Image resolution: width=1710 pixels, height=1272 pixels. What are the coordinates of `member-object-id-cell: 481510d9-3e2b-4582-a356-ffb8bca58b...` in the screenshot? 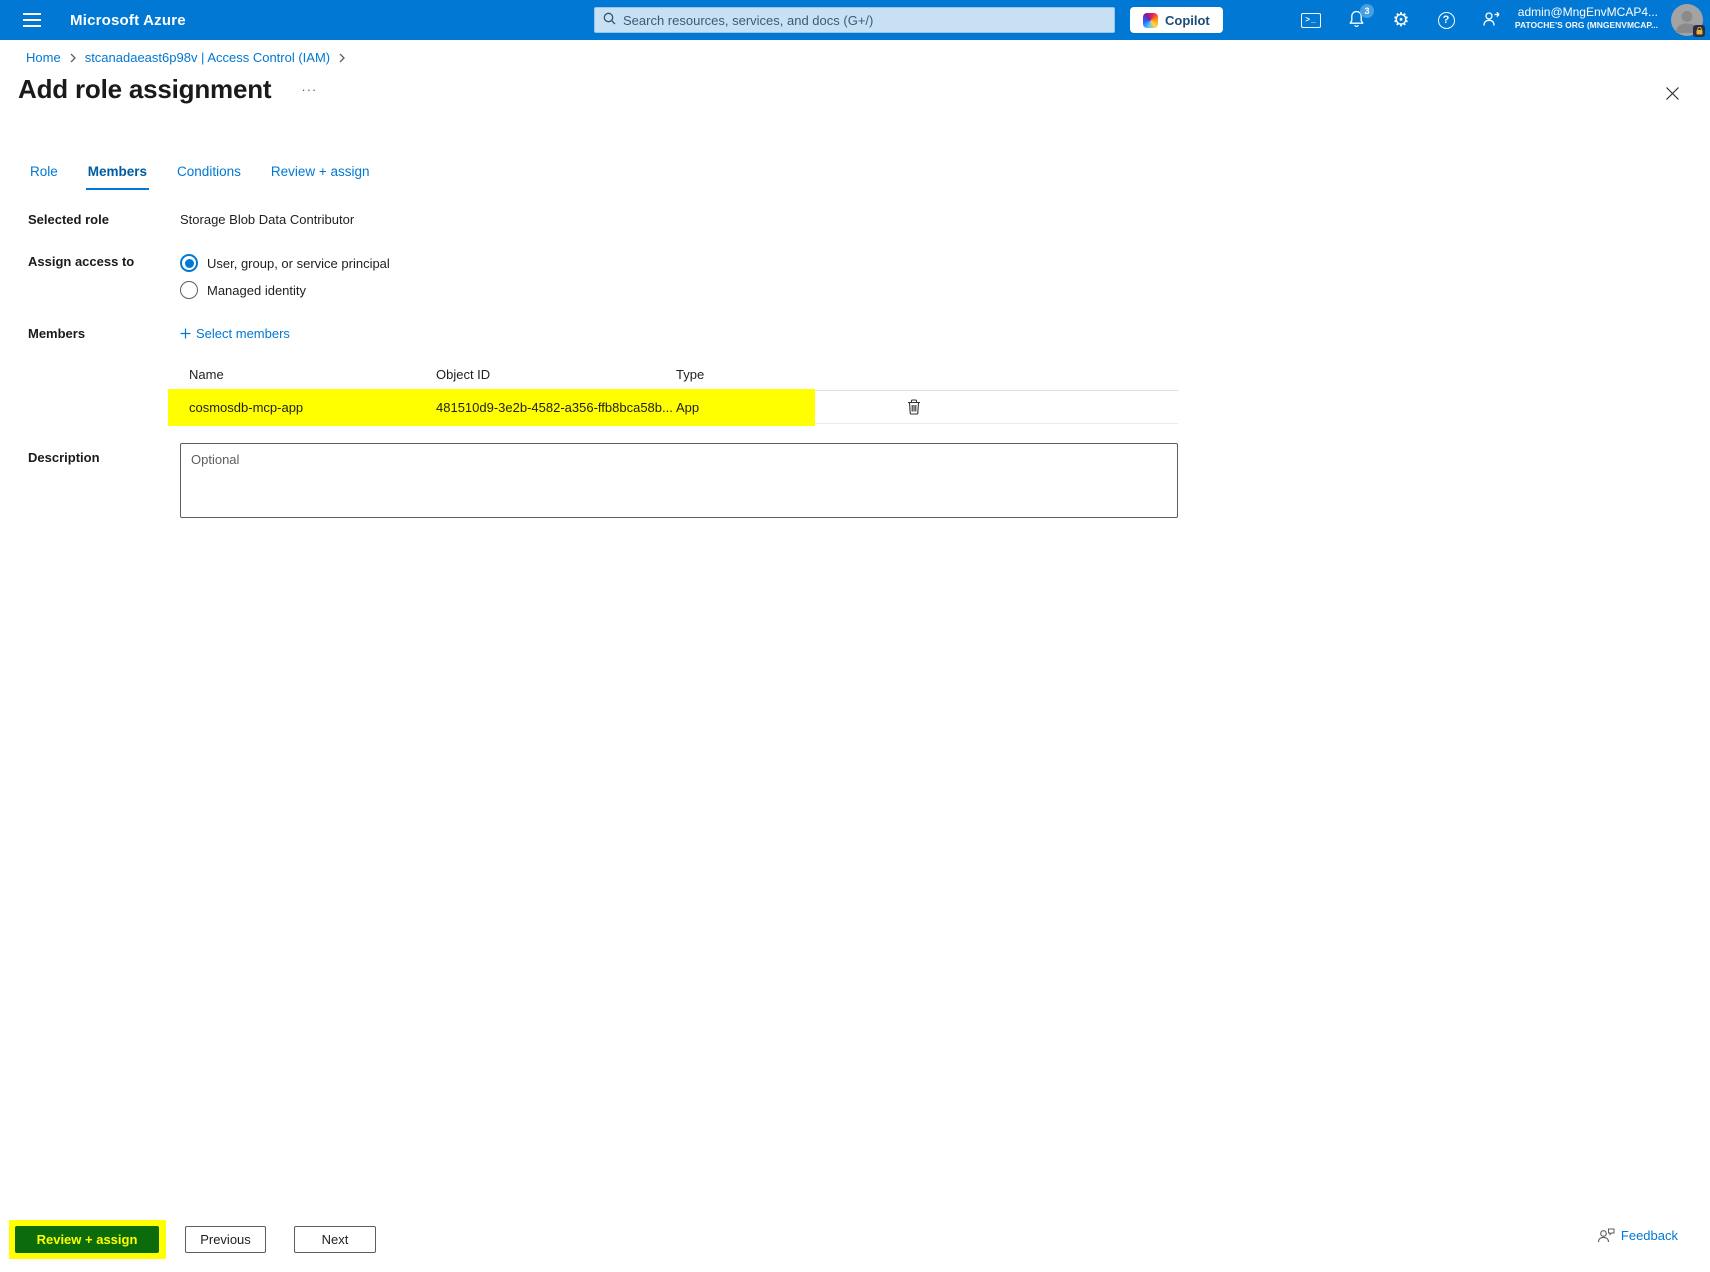 It's located at (554, 407).